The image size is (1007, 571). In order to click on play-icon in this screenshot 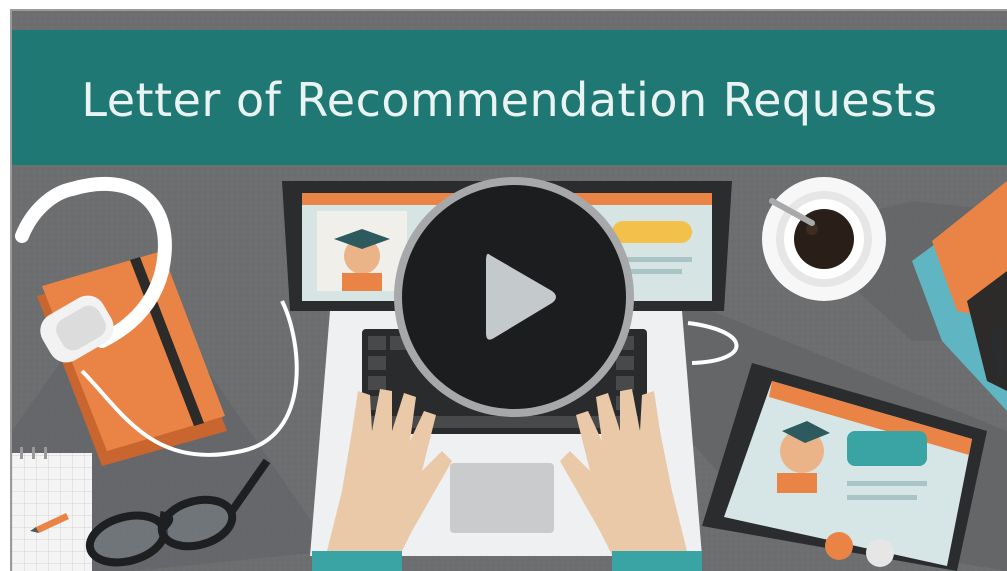, I will do `click(514, 297)`.